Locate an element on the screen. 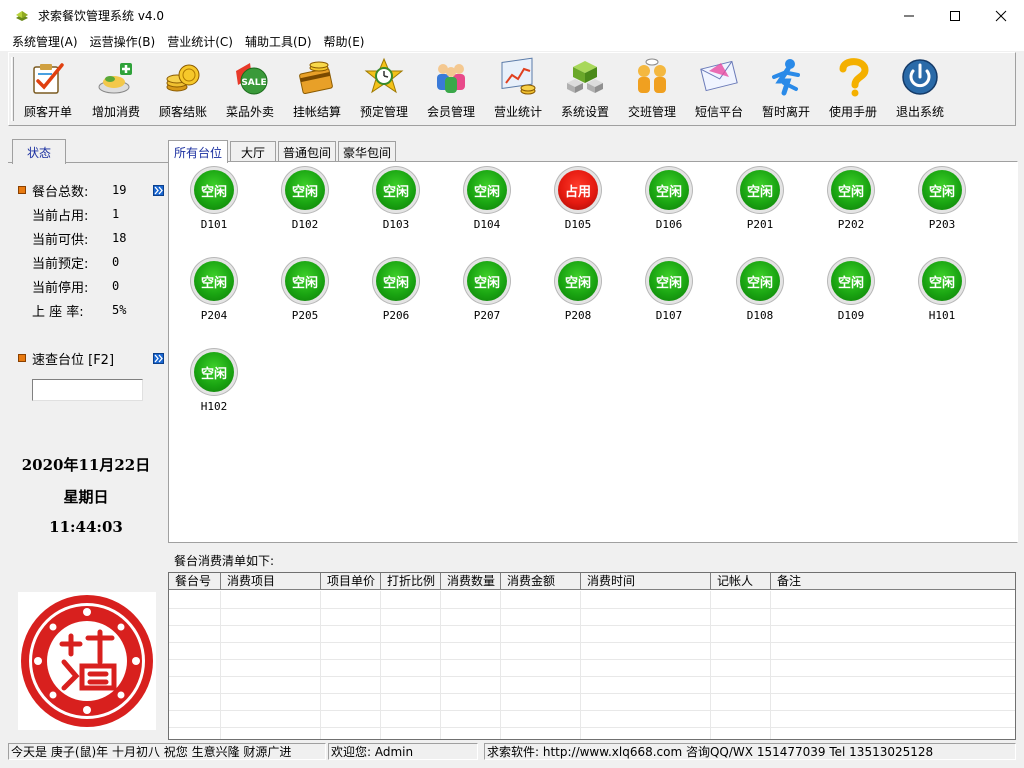  minimize-icon is located at coordinates (909, 15).